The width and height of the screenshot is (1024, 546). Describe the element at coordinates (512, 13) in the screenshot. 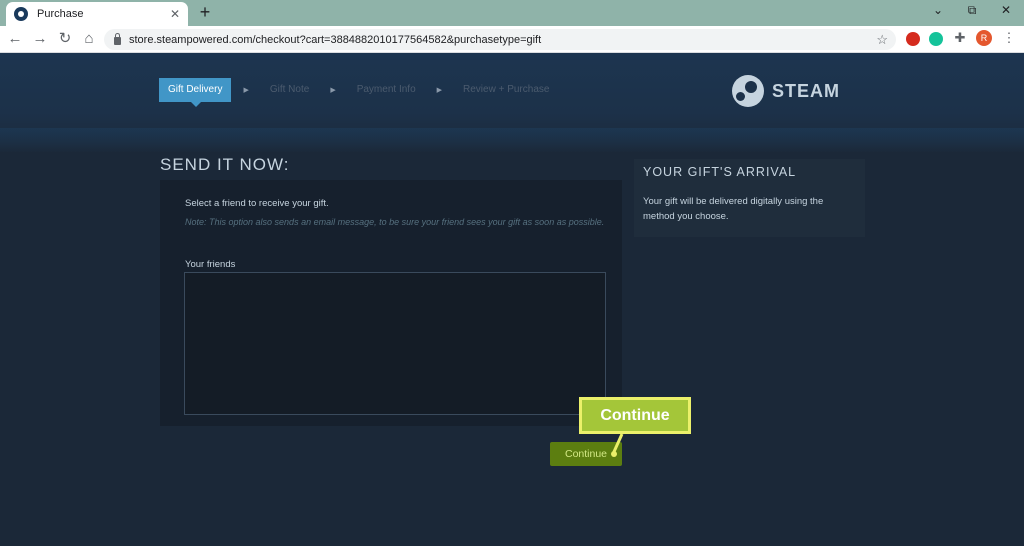

I see `browser-tab-bar: Purchase ✕ + ⌄ ⧉ ✕` at that location.